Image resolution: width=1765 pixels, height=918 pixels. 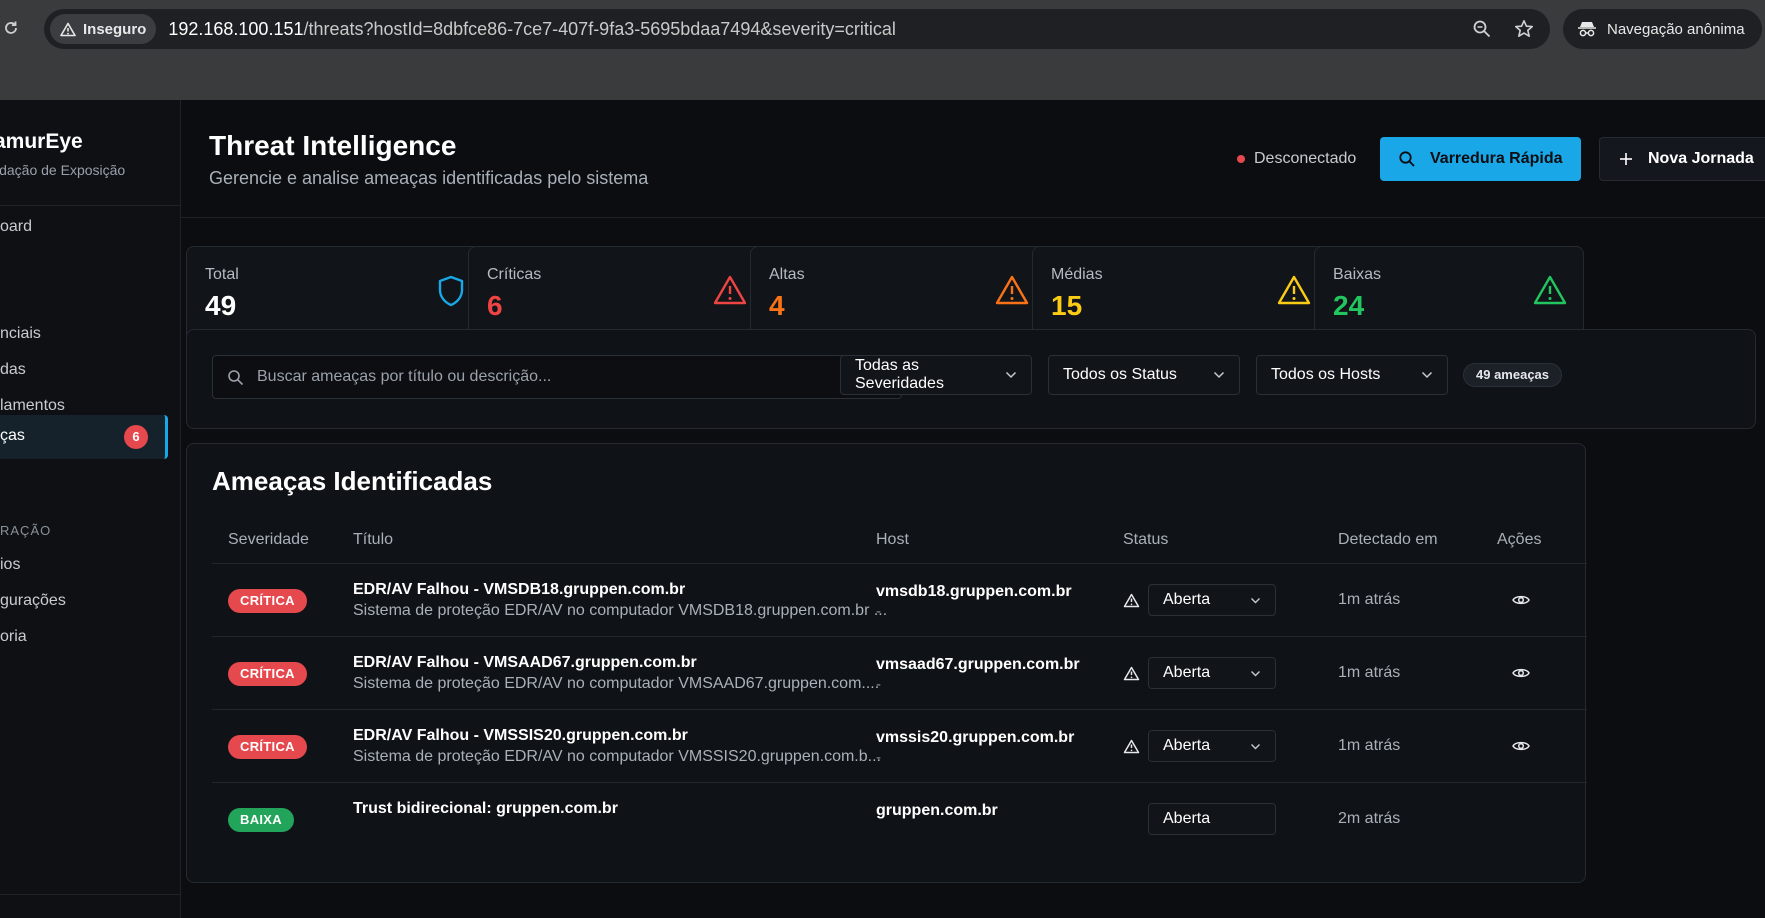 I want to click on quick-scan-button: Varredura Rápida, so click(x=1480, y=159).